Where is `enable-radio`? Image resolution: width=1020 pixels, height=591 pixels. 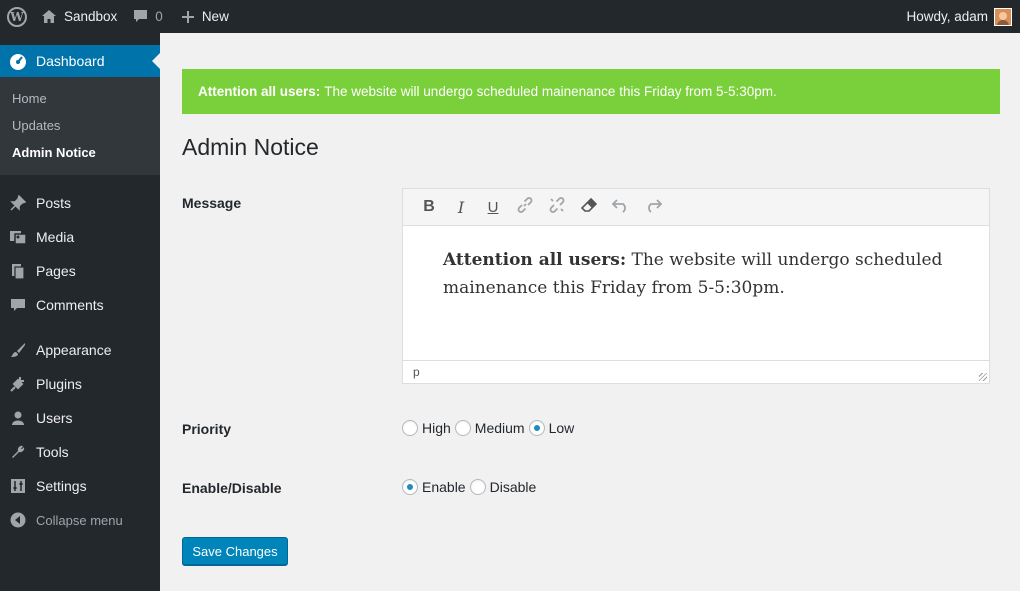
enable-radio is located at coordinates (410, 487).